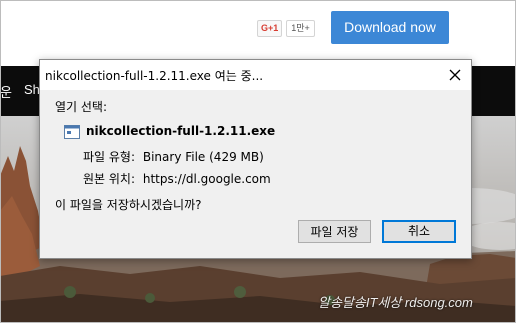 This screenshot has width=516, height=323. What do you see at coordinates (181, 131) in the screenshot?
I see `file-name: nikcollection-full-1.2.11.exe` at bounding box center [181, 131].